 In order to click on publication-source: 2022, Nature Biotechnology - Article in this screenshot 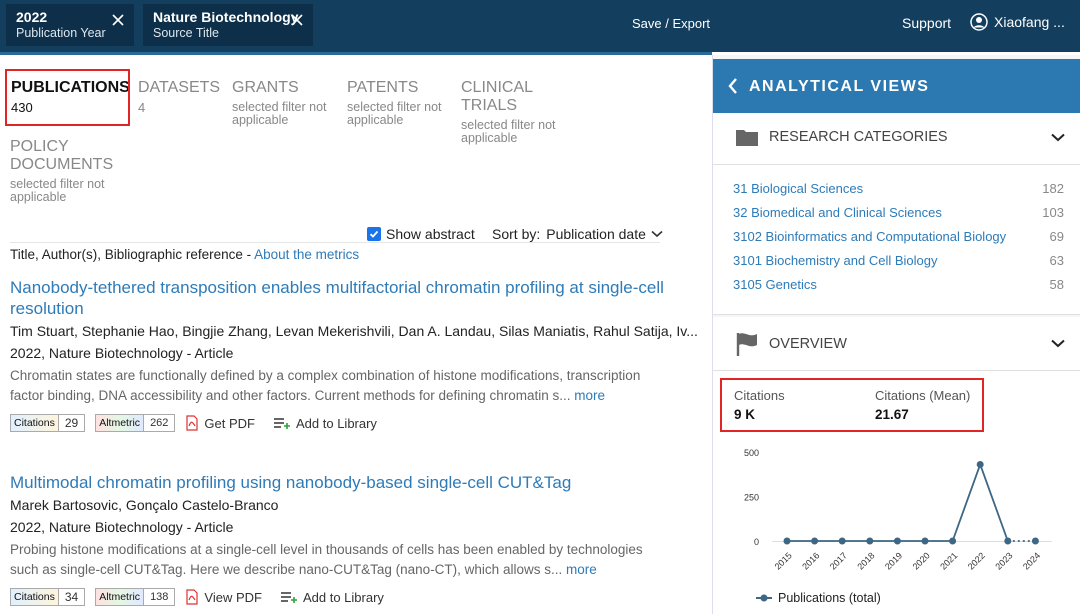, I will do `click(122, 527)`.